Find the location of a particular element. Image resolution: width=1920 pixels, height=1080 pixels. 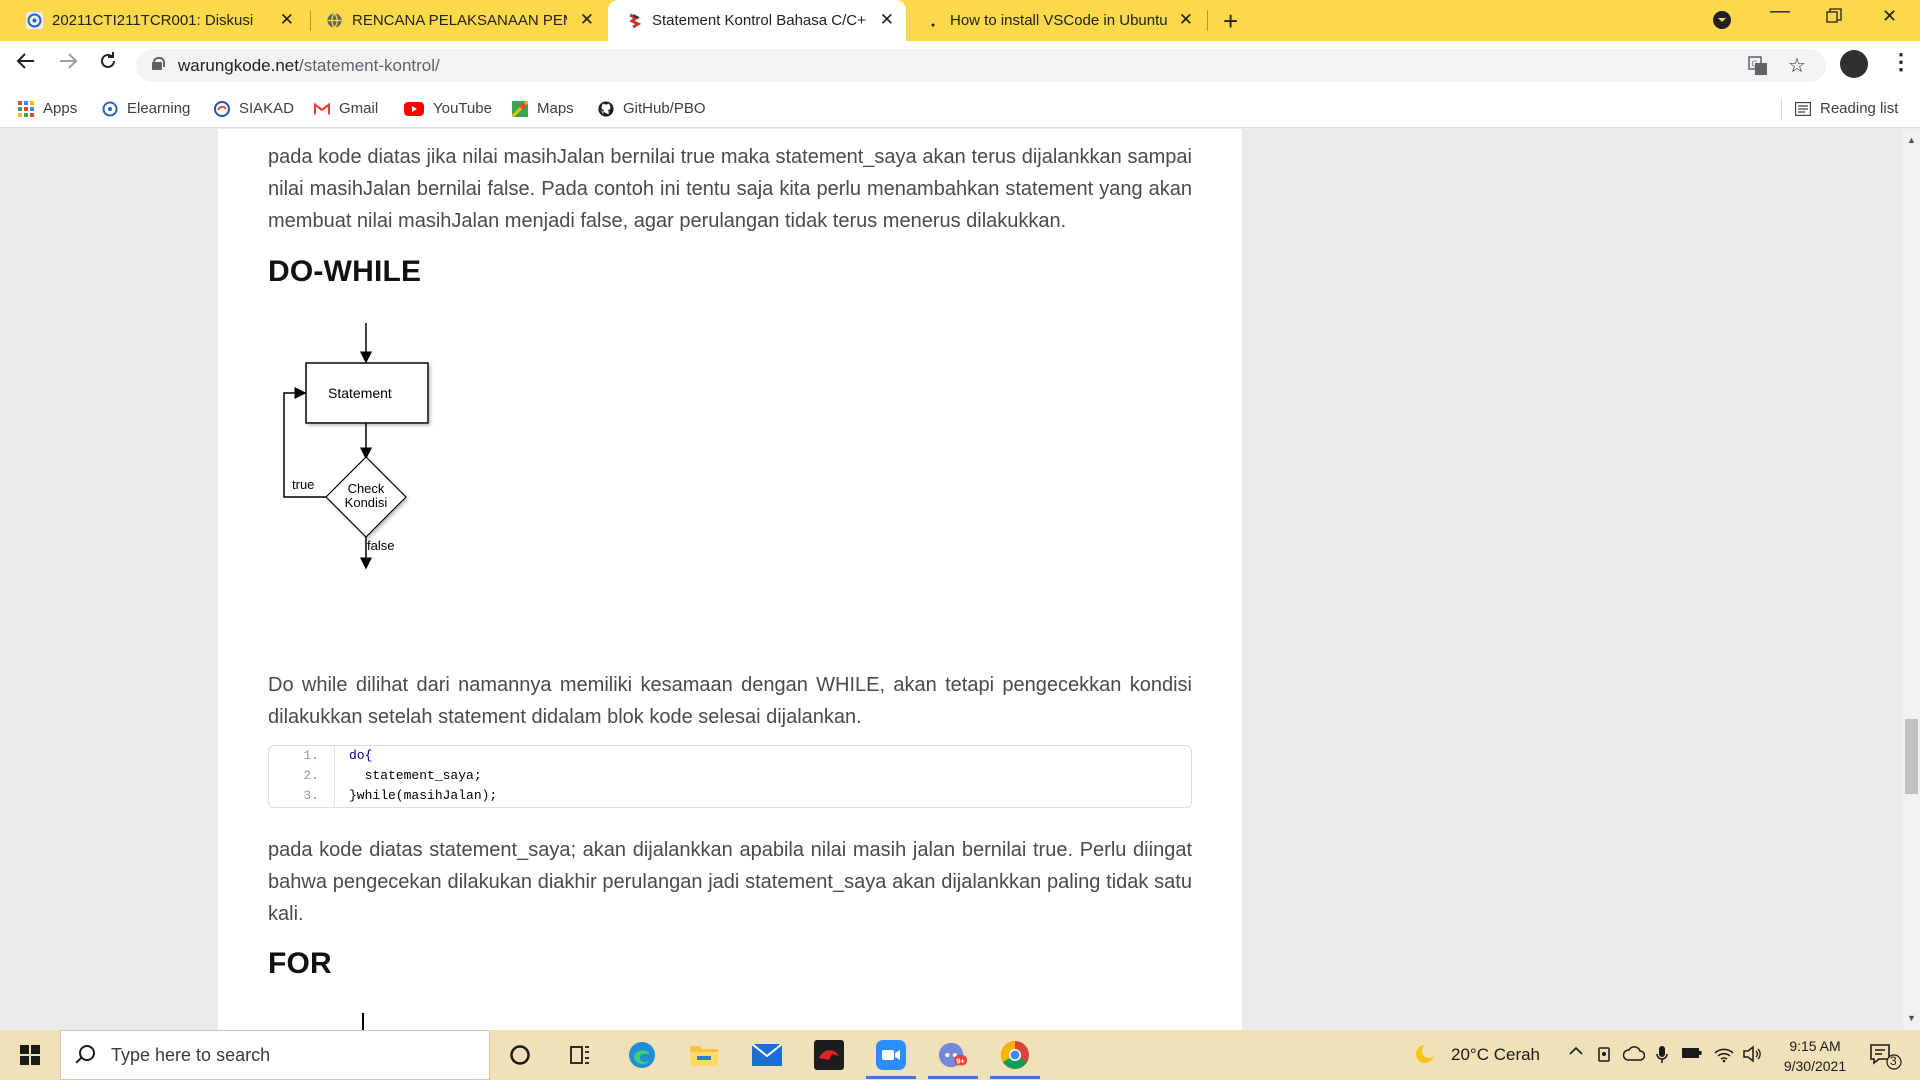

weather-text: 20°C Cerah is located at coordinates (1495, 1055).